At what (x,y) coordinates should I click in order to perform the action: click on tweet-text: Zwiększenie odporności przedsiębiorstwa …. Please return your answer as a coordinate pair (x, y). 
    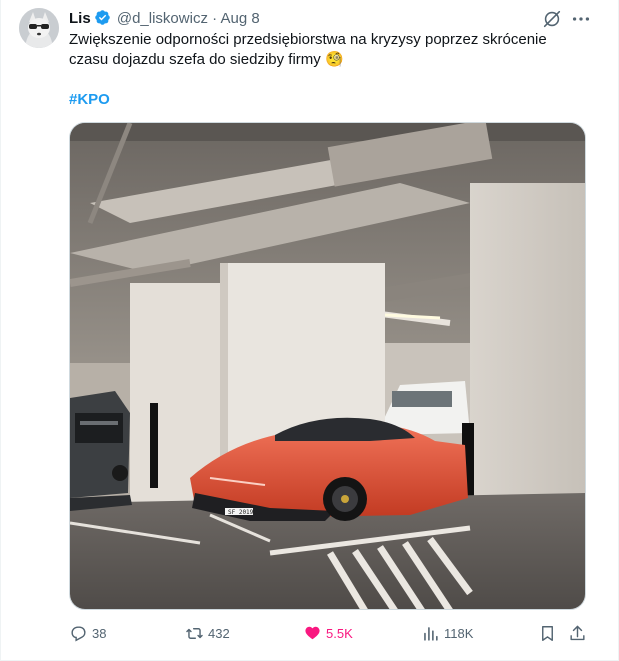
    Looking at the image, I should click on (319, 50).